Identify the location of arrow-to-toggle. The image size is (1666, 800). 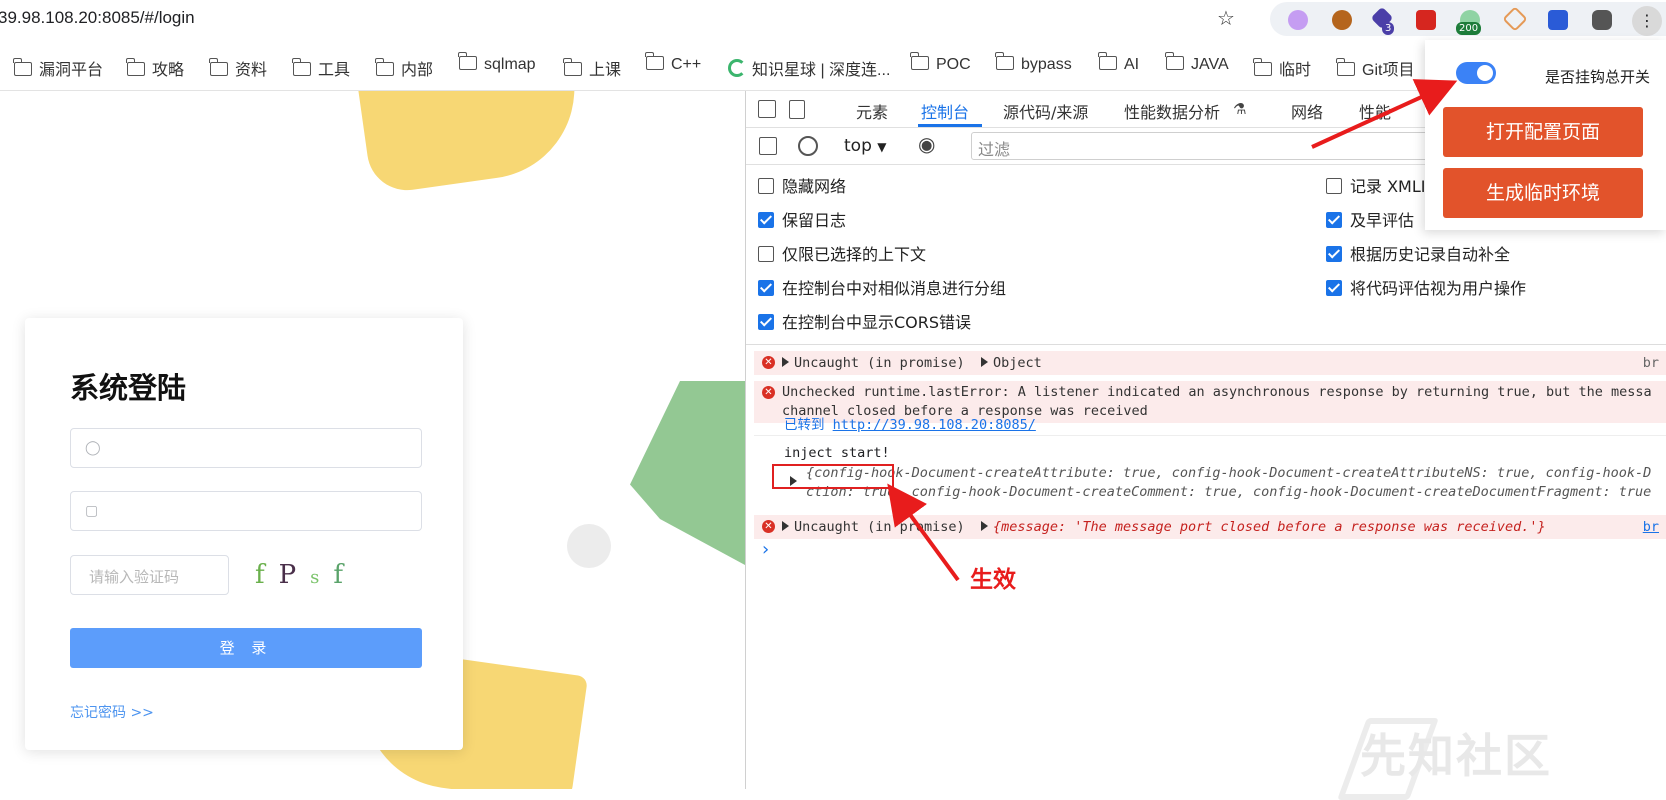
(1384, 114).